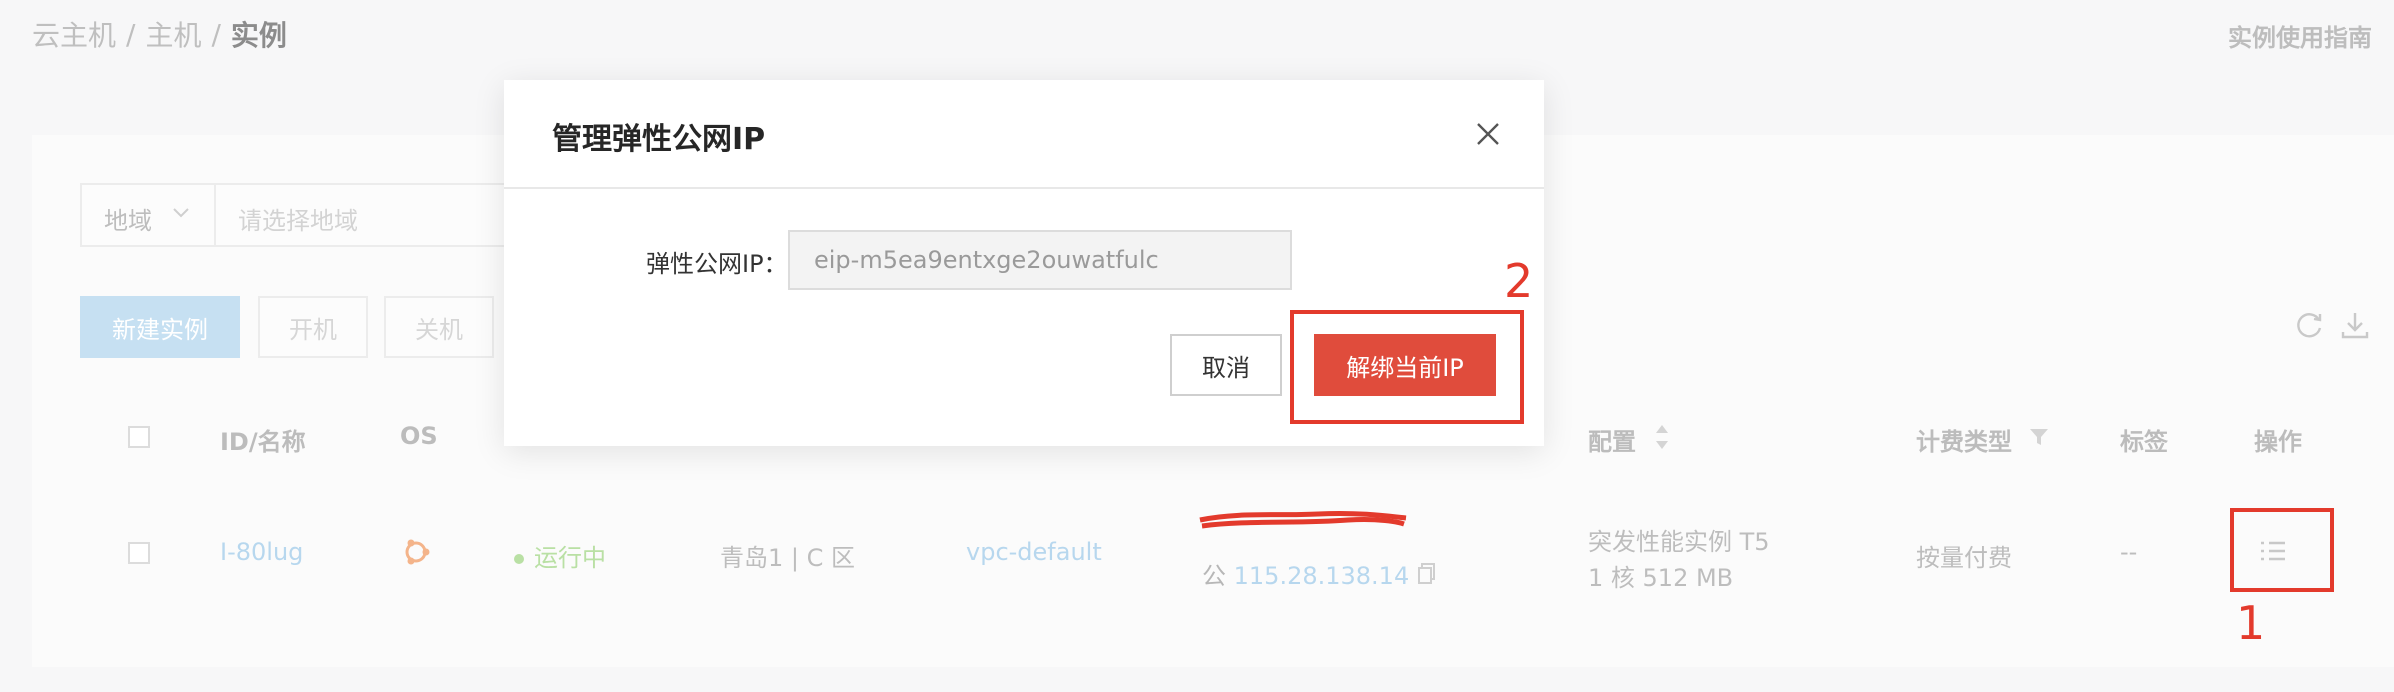  I want to click on vpc-link: vpc-default, so click(1034, 552).